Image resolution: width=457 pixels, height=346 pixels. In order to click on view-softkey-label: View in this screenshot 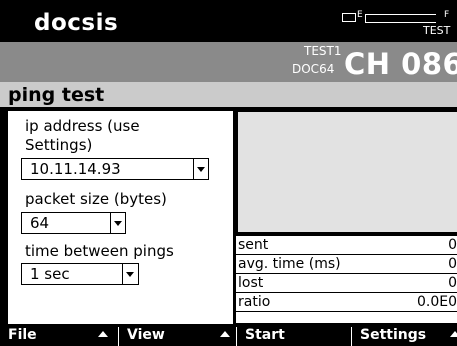, I will do `click(146, 335)`.